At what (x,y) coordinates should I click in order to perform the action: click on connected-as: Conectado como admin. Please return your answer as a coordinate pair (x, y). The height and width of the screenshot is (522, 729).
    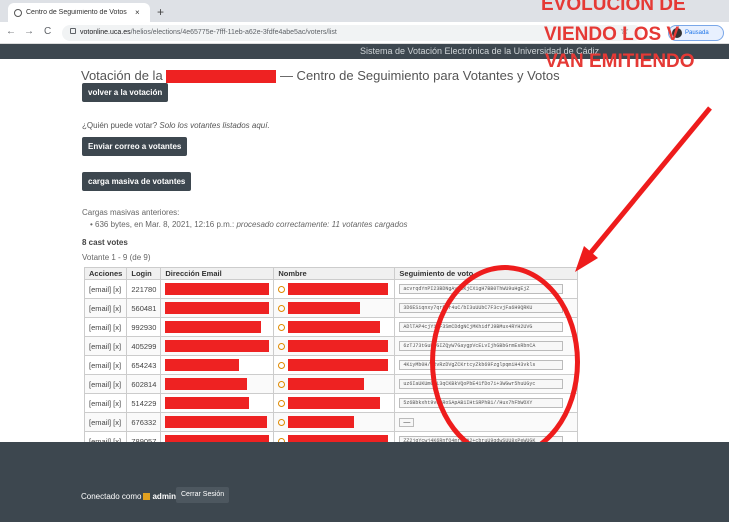
    Looking at the image, I should click on (128, 496).